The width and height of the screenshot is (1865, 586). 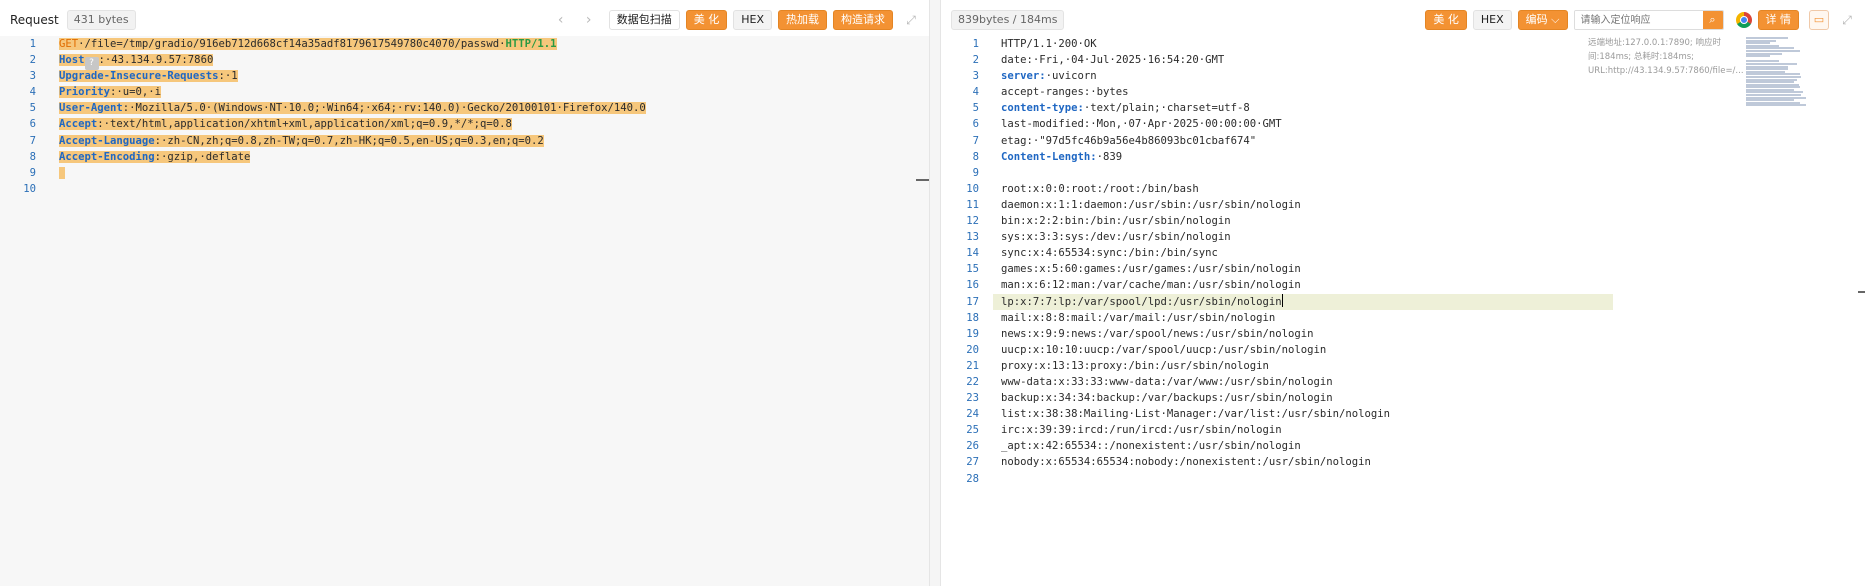 I want to click on code-token: accept-ranges:·bytes, so click(x=1065, y=92).